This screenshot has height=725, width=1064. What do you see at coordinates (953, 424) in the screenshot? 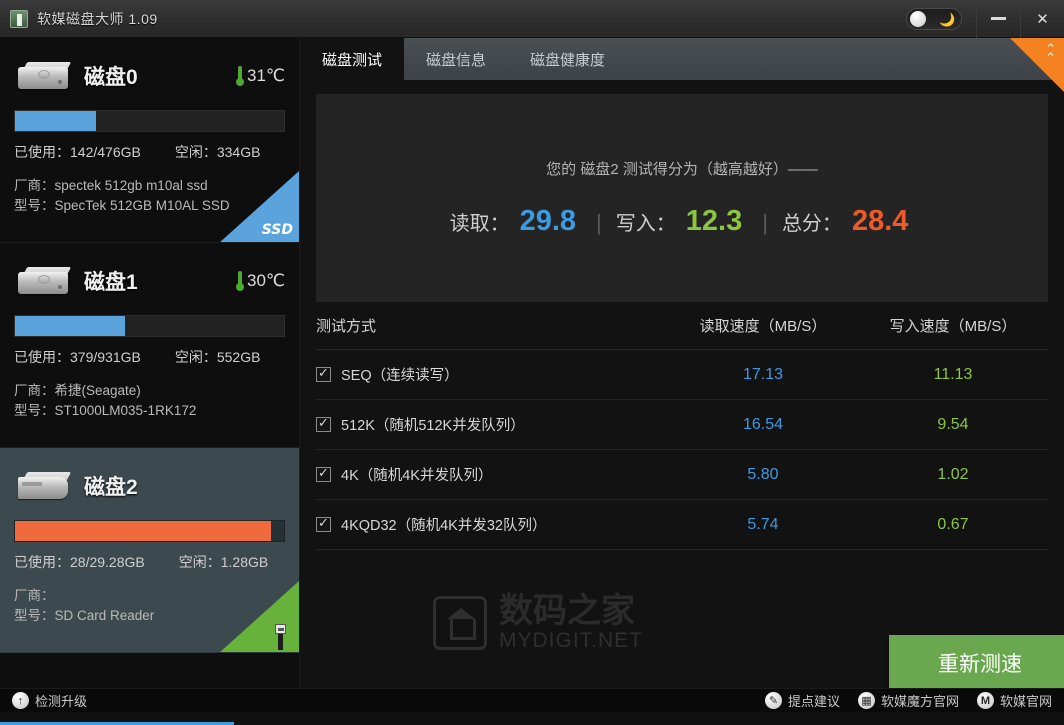
I see `row-write-speed: 9.54` at bounding box center [953, 424].